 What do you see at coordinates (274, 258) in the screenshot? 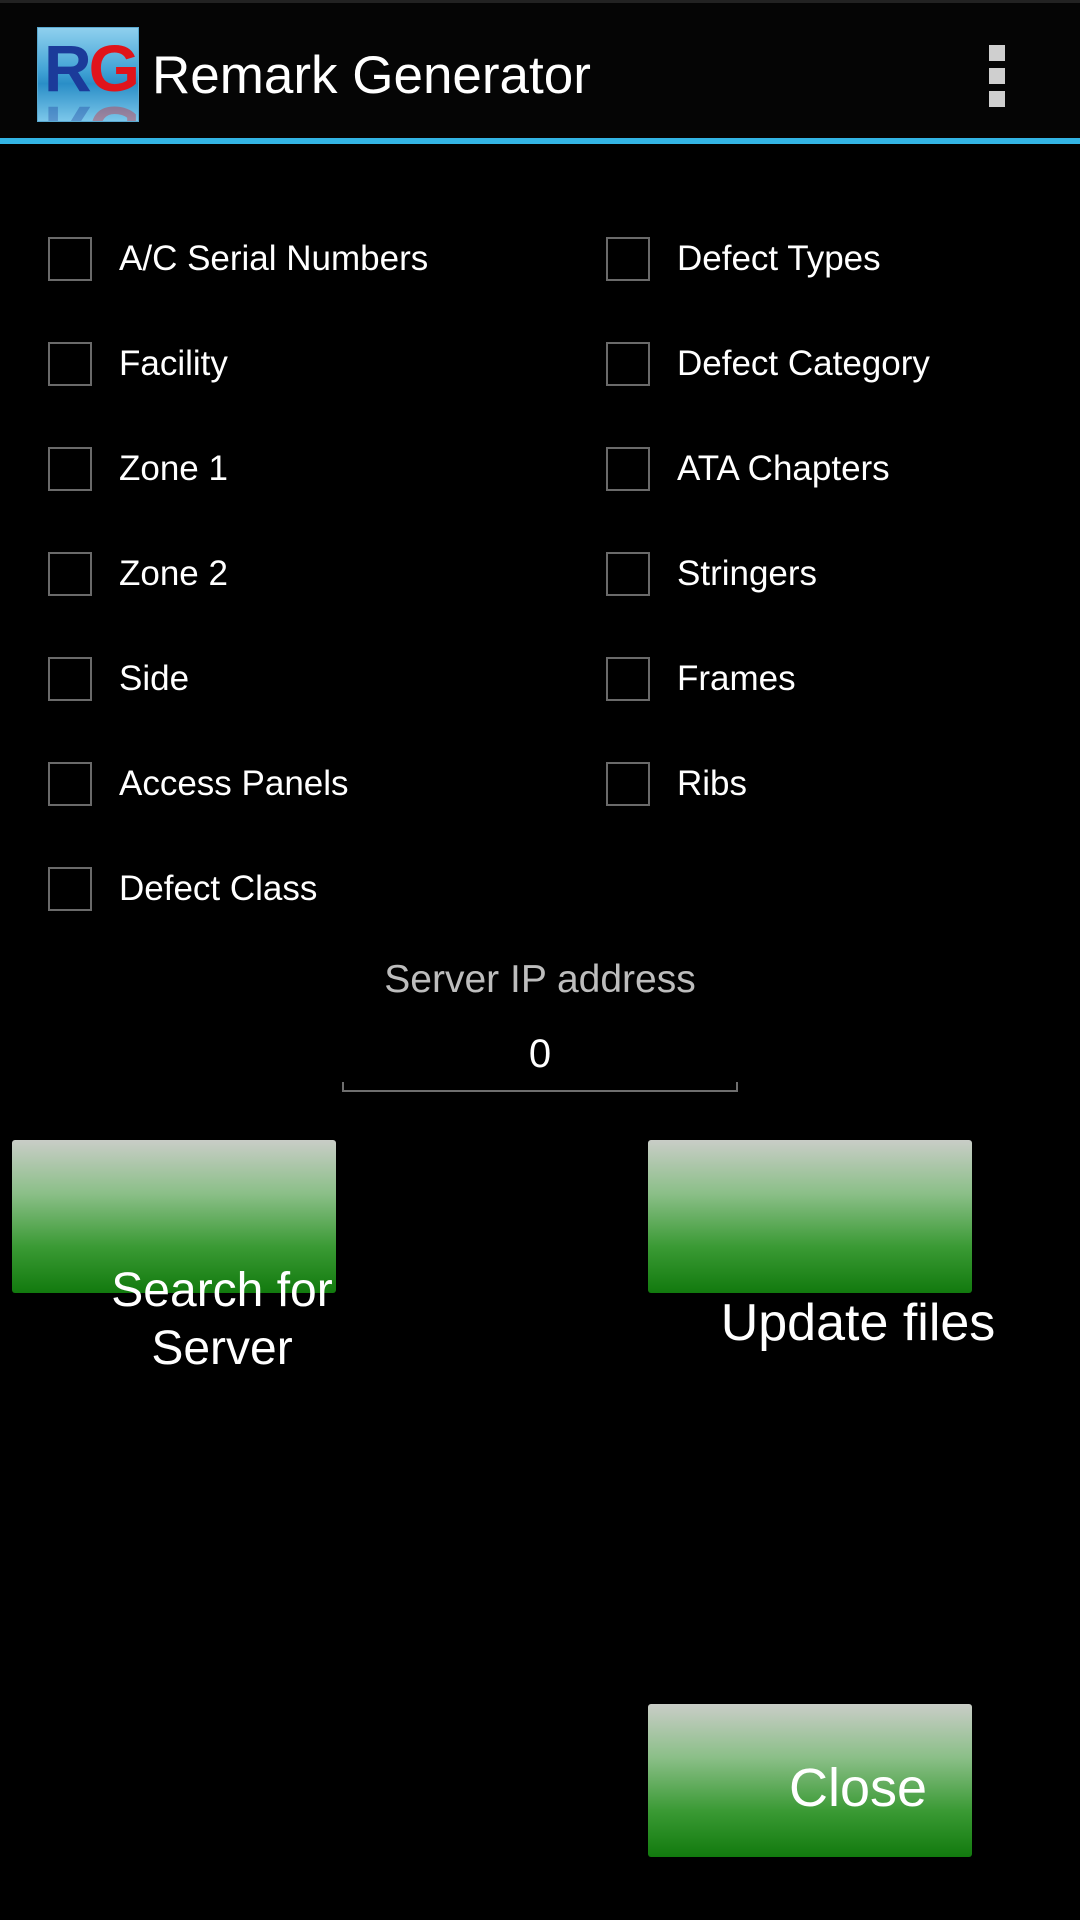
I see `checkbox-label: A/C Serial Numbers` at bounding box center [274, 258].